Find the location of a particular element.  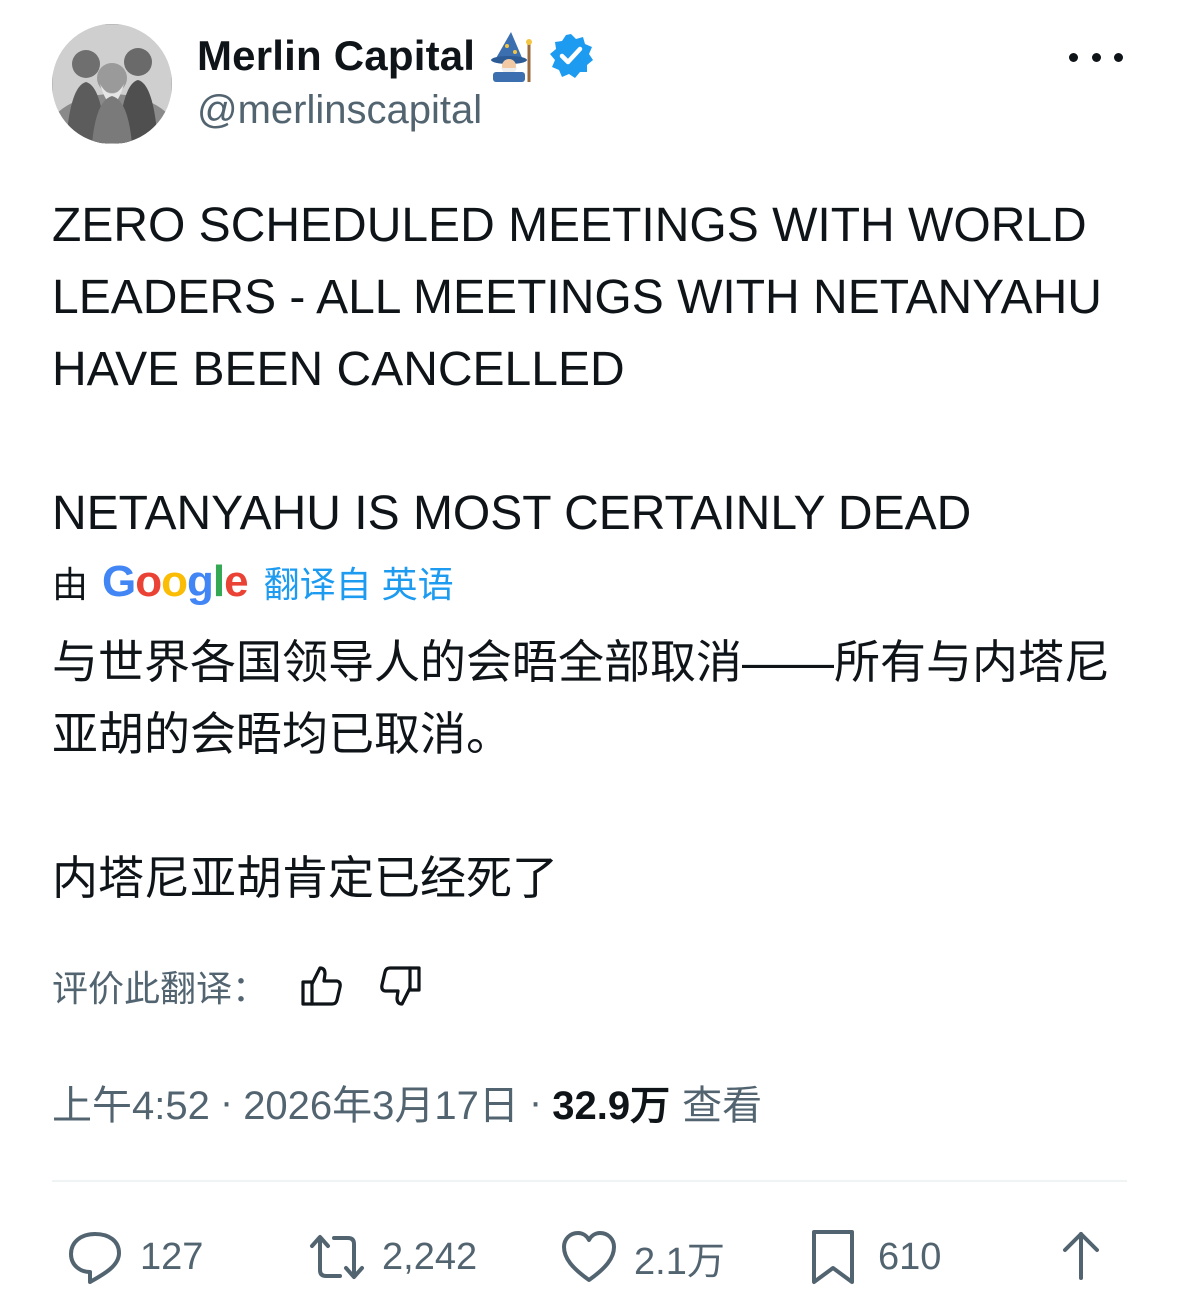

rate-translation-label: 评价此翻译： is located at coordinates (160, 988).